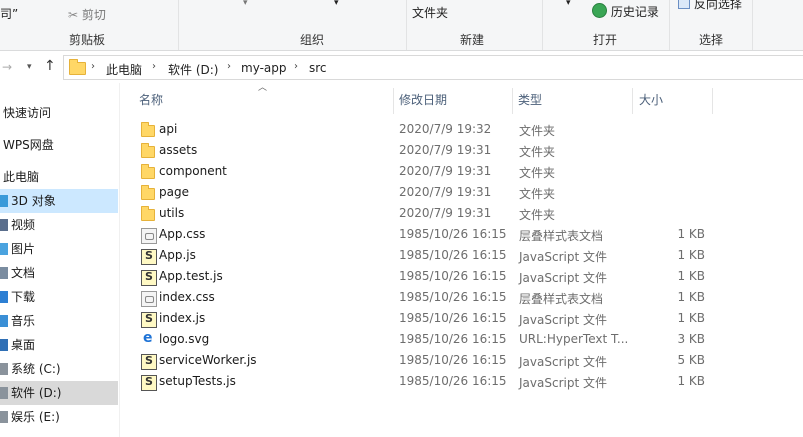 The width and height of the screenshot is (803, 437). Describe the element at coordinates (191, 276) in the screenshot. I see `file-name: App.test.js` at that location.